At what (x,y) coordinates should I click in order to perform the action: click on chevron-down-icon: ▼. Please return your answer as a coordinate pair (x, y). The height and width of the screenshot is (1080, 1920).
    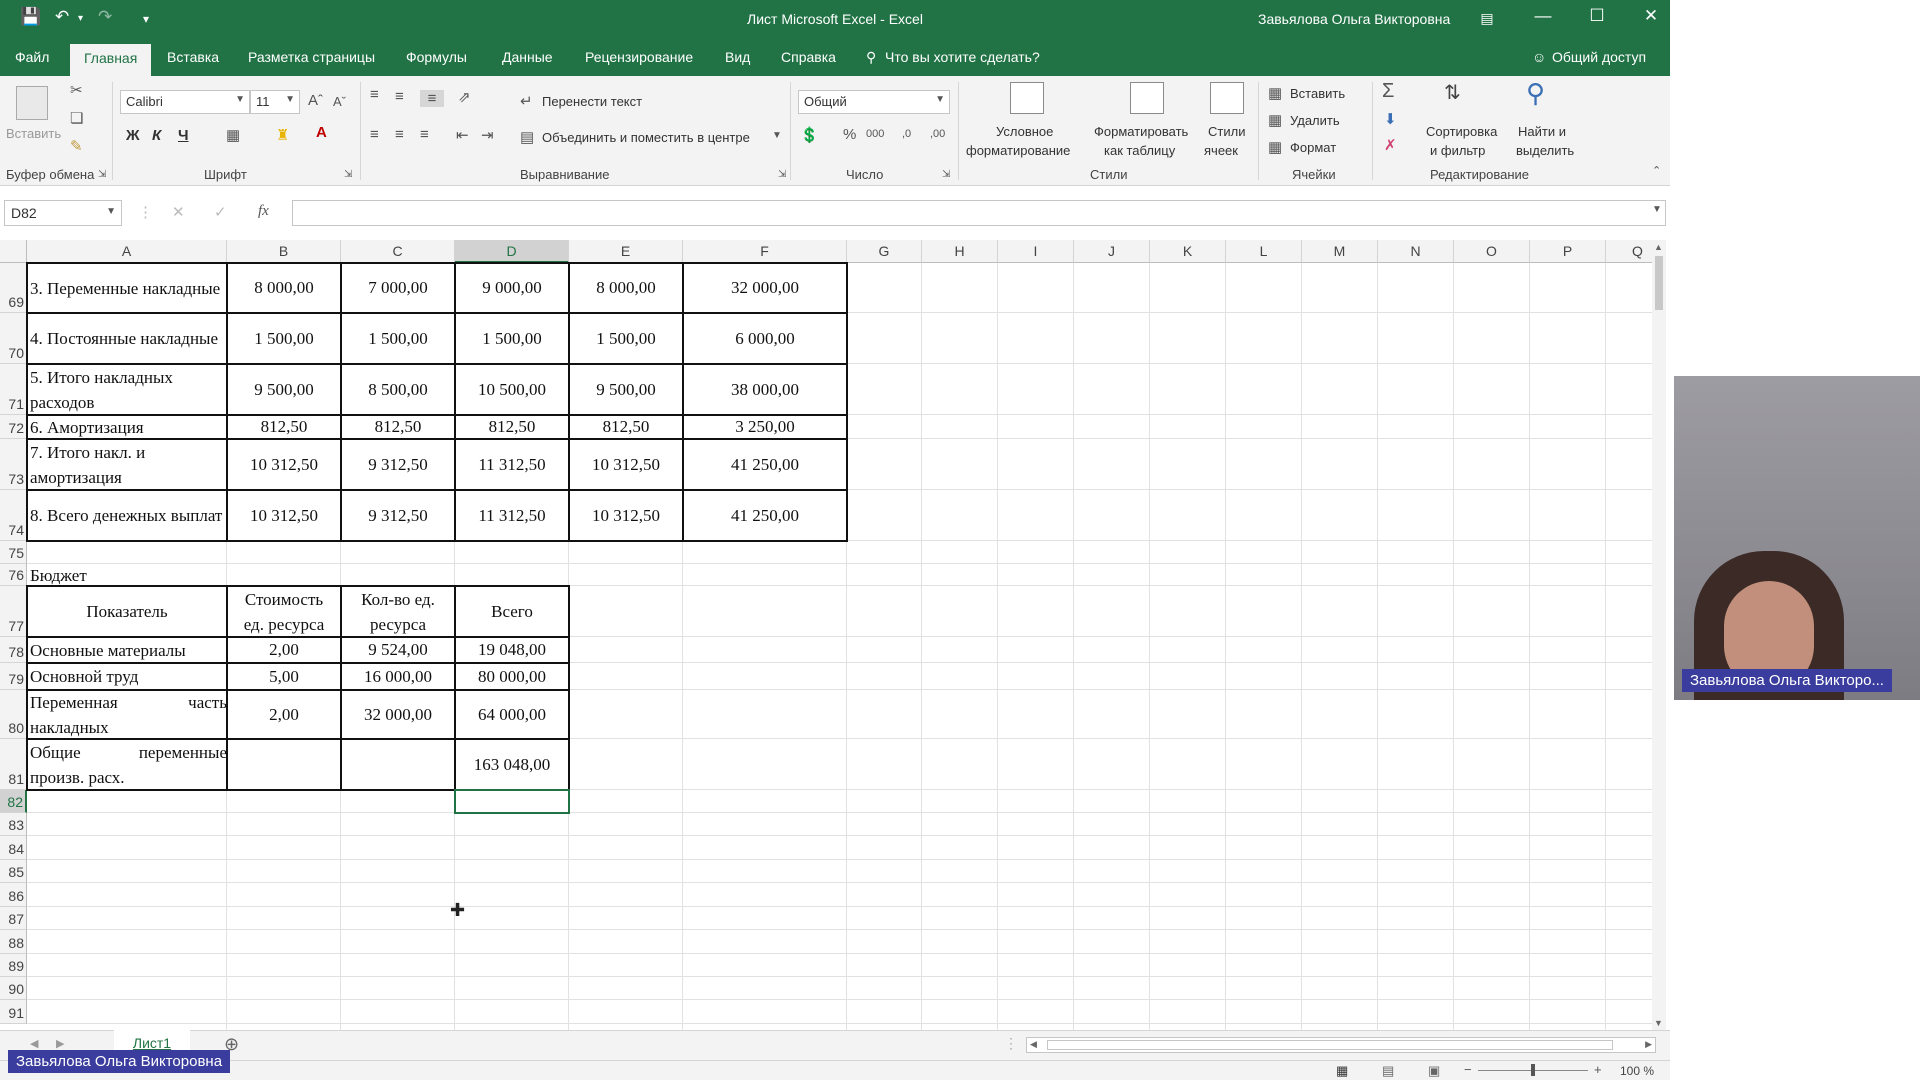
    Looking at the image, I should click on (777, 135).